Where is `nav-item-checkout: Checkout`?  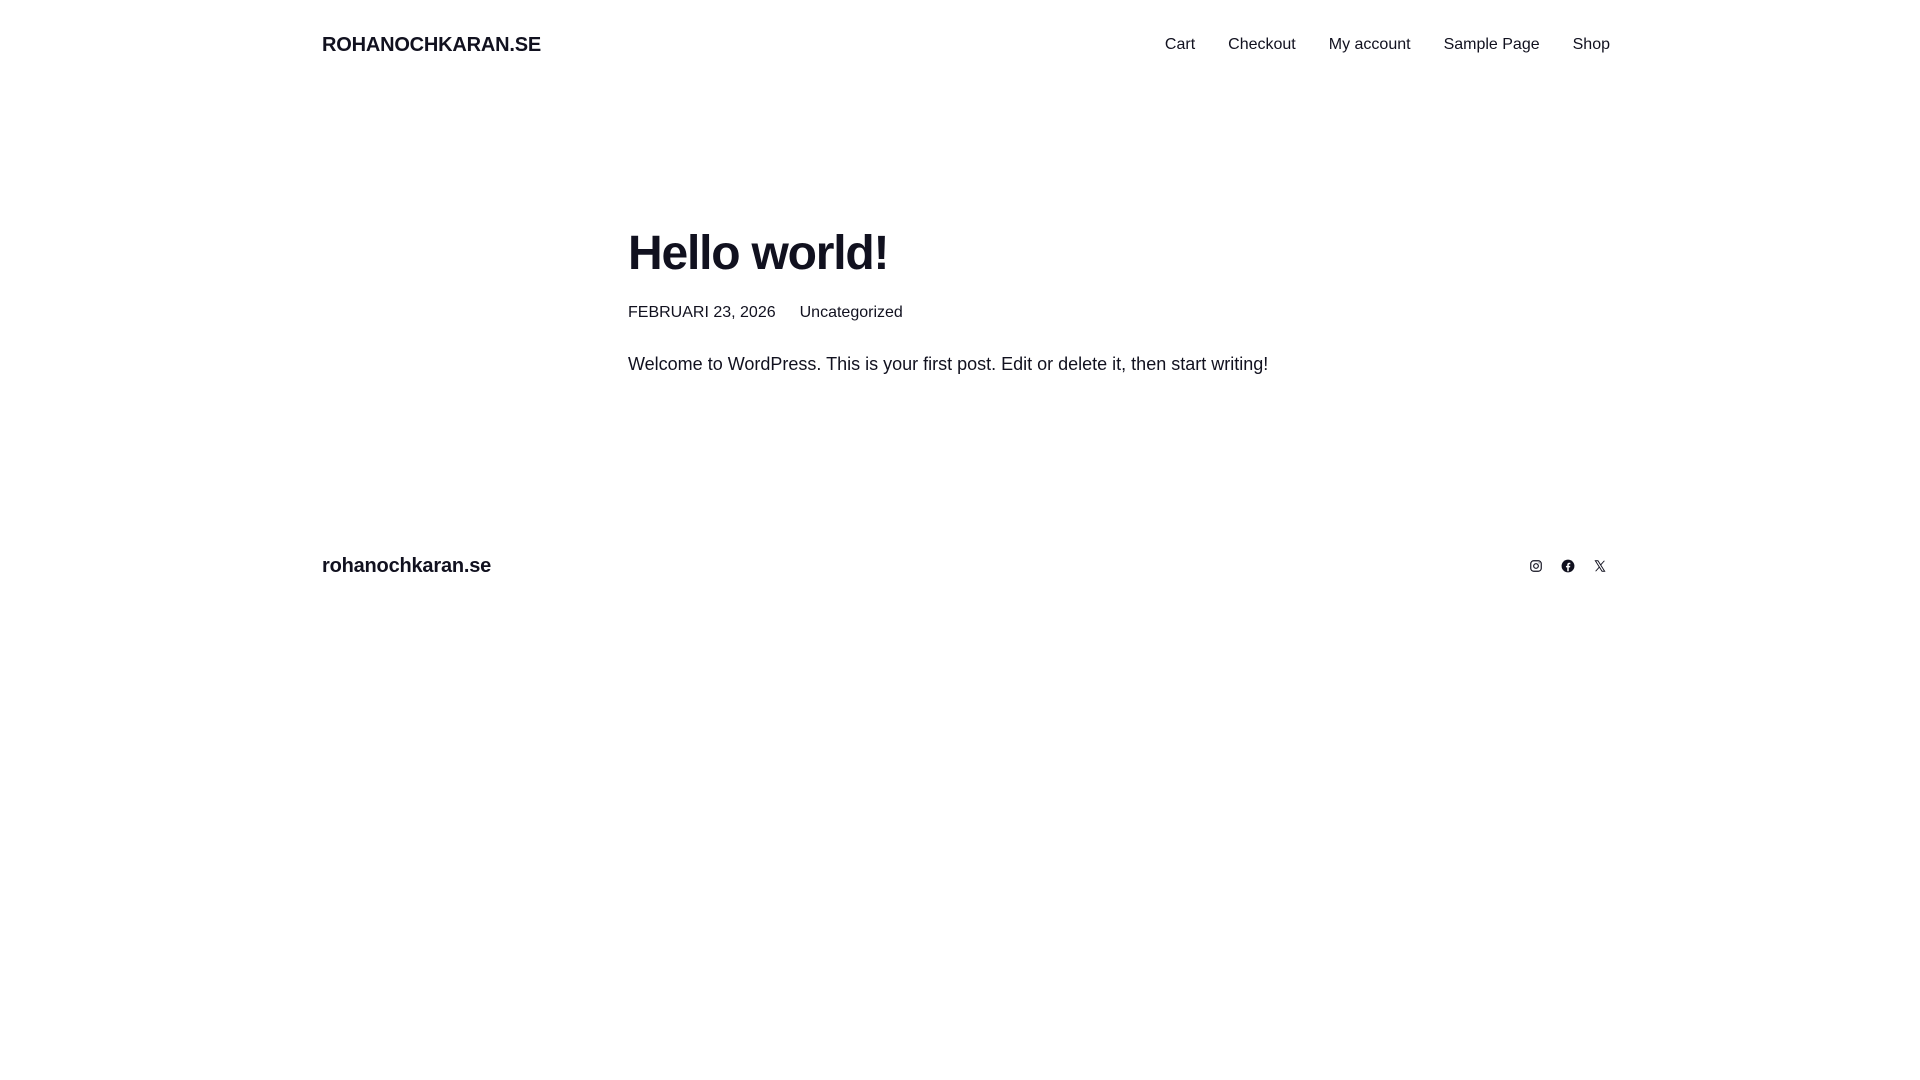
nav-item-checkout: Checkout is located at coordinates (1262, 45).